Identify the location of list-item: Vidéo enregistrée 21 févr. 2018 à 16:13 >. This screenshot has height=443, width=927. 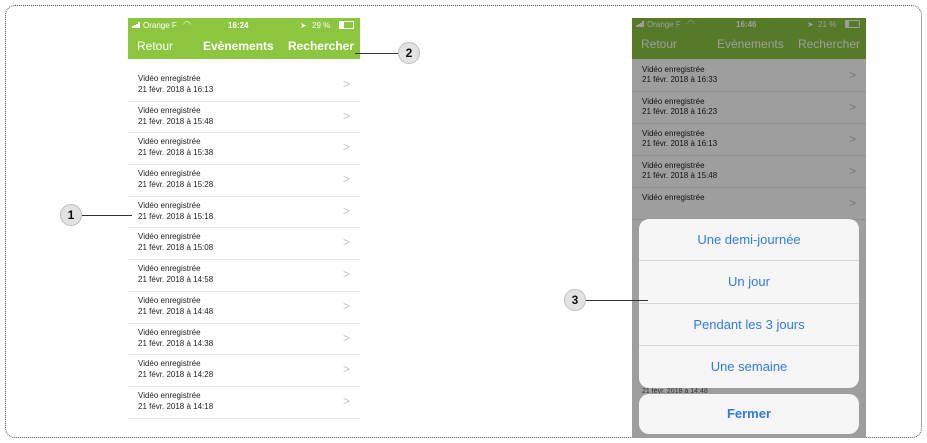
(244, 86).